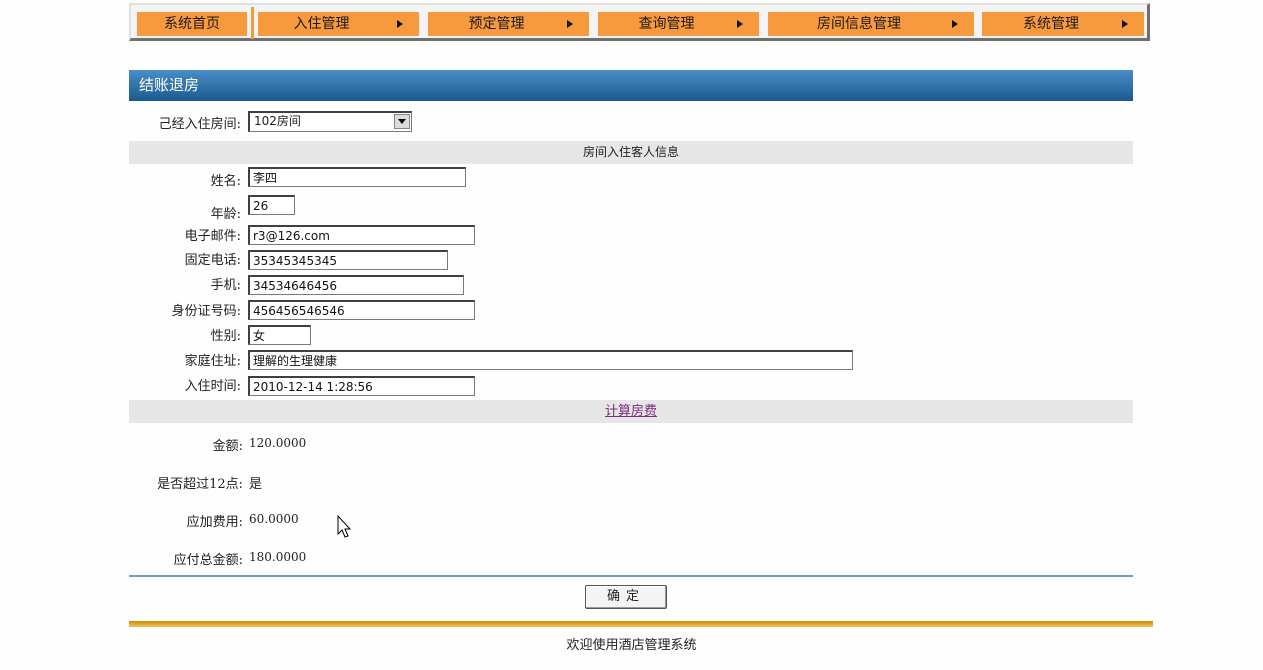 The height and width of the screenshot is (670, 1263). What do you see at coordinates (859, 24) in the screenshot?
I see `nav-item-label: 房间信息管理` at bounding box center [859, 24].